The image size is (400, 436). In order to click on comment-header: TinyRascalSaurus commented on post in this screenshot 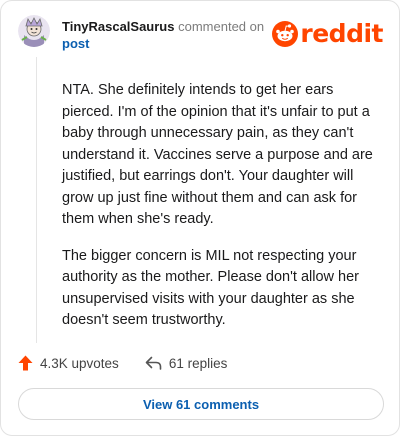, I will do `click(169, 35)`.